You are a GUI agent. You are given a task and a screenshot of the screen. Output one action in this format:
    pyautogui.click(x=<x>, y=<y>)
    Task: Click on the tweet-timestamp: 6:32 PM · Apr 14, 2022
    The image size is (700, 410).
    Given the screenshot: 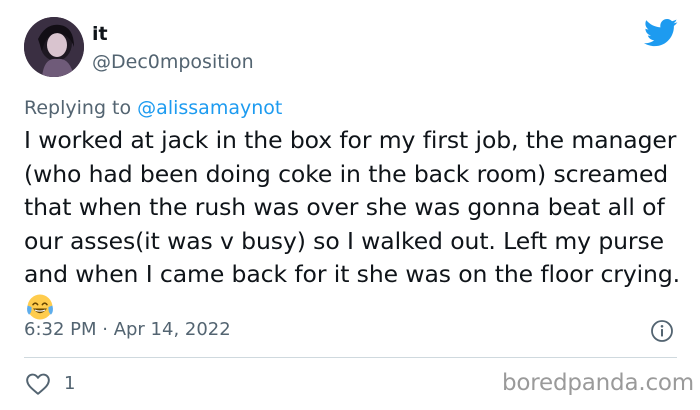 What is the action you would take?
    pyautogui.click(x=127, y=330)
    